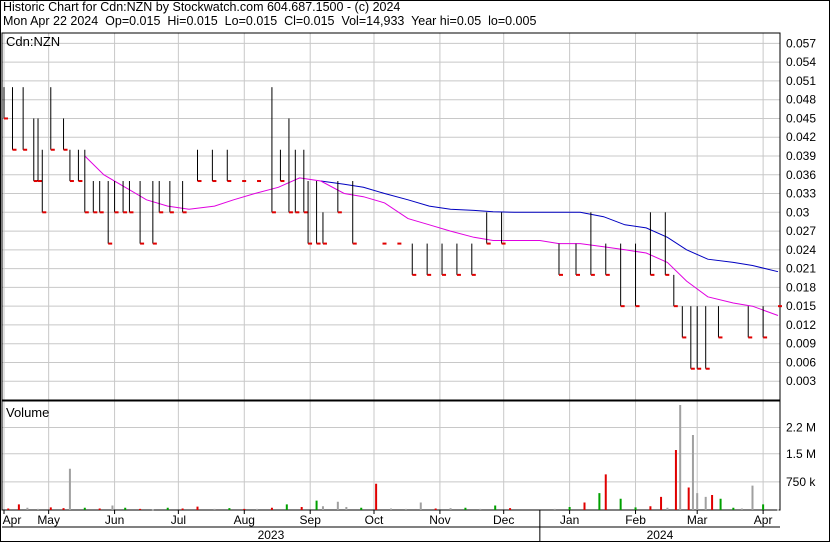 The image size is (830, 543). What do you see at coordinates (33, 41) in the screenshot?
I see `symbol-label: Cdn:NZN` at bounding box center [33, 41].